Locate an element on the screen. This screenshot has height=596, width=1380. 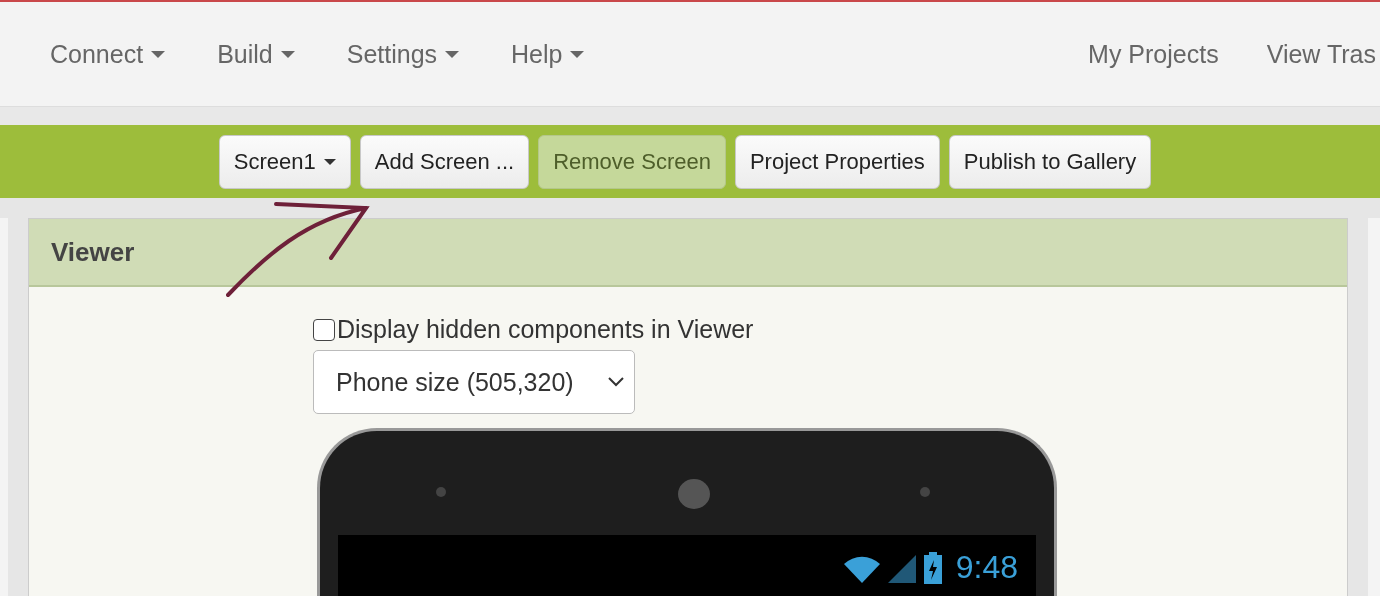
battery-icon is located at coordinates (932, 567).